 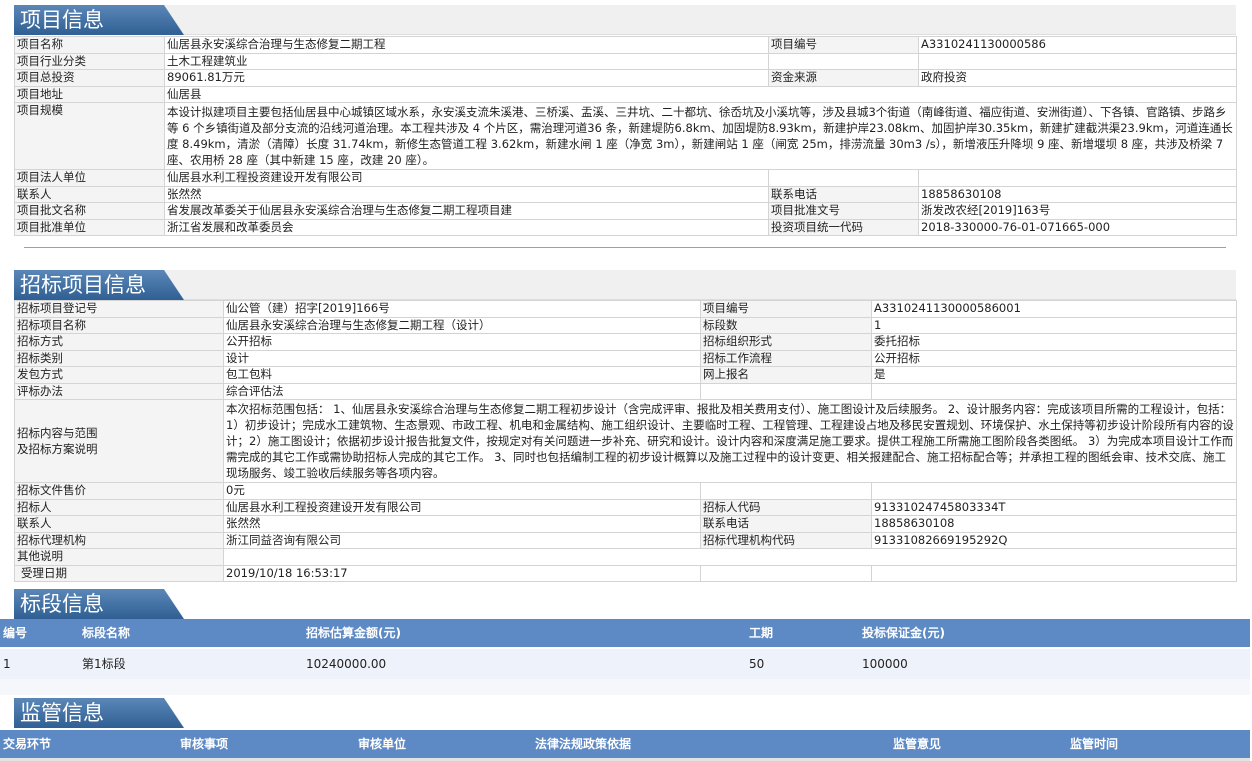 What do you see at coordinates (466, 227) in the screenshot?
I see `approval-unit-value: 浙江省发展和改革委员会` at bounding box center [466, 227].